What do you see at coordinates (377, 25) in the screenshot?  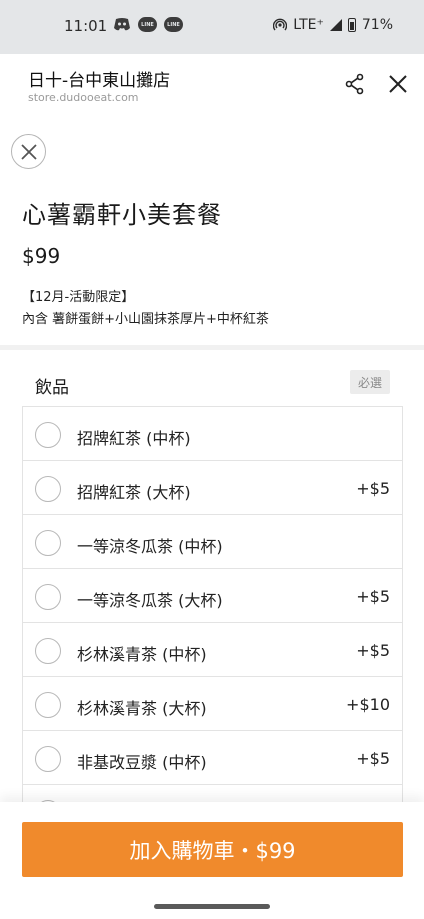 I see `battery-percent: 71%` at bounding box center [377, 25].